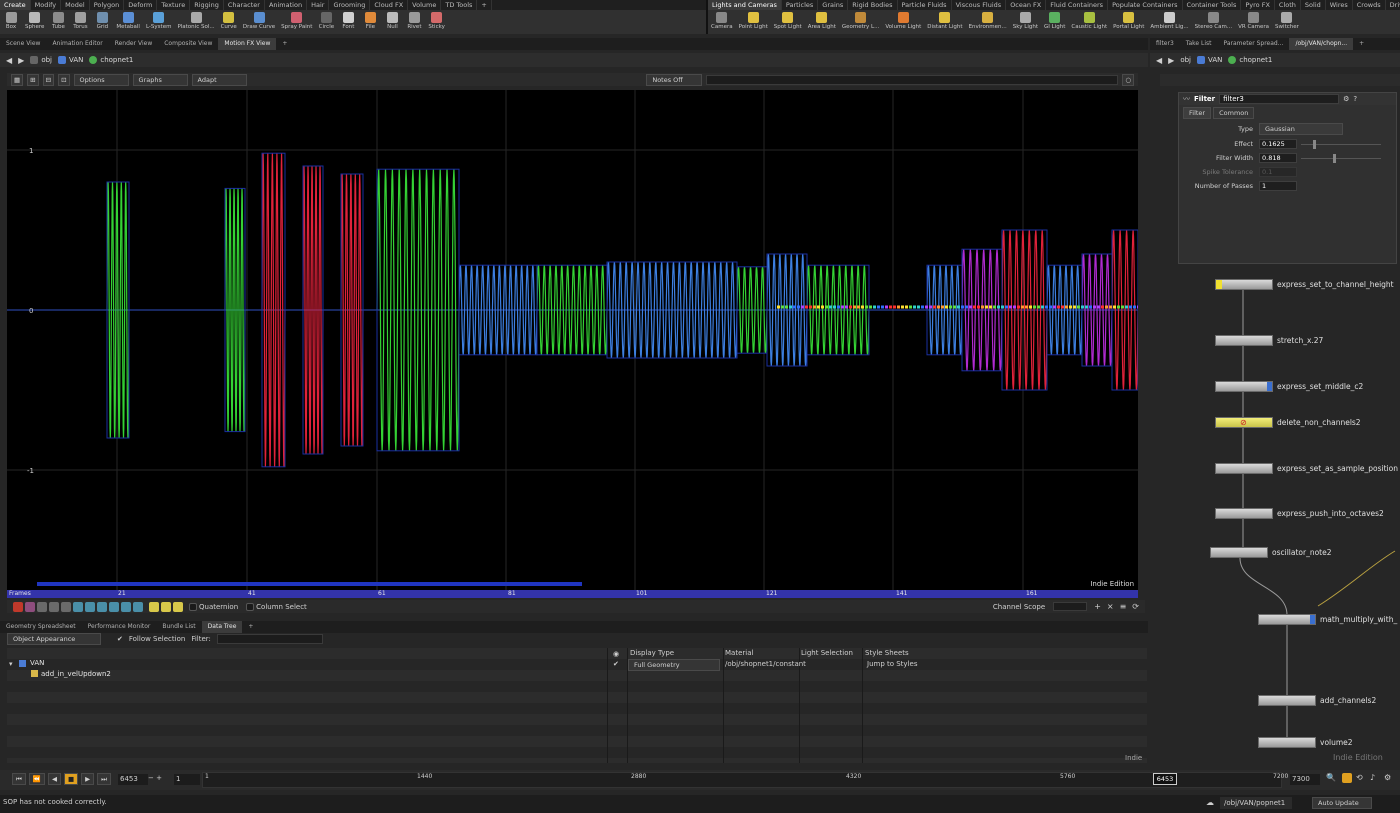 The width and height of the screenshot is (1400, 813). What do you see at coordinates (141, 5) in the screenshot?
I see `tab: Deform` at bounding box center [141, 5].